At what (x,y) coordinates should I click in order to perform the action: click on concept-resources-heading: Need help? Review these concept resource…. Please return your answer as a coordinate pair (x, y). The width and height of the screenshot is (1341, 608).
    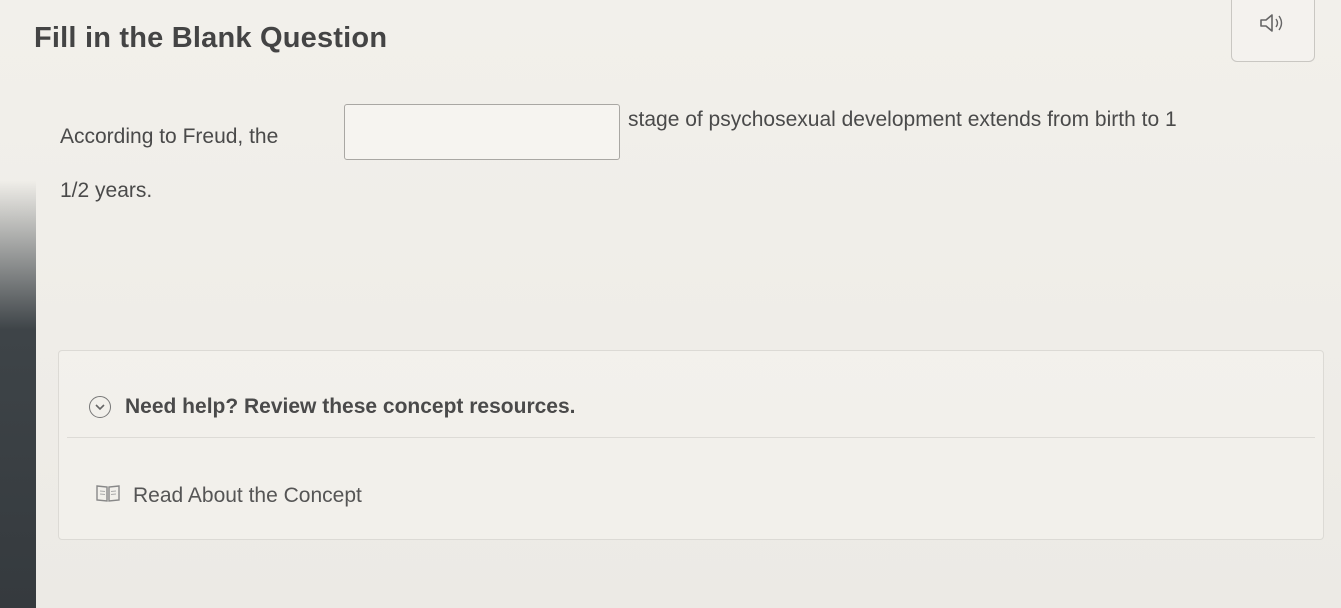
    Looking at the image, I should click on (350, 406).